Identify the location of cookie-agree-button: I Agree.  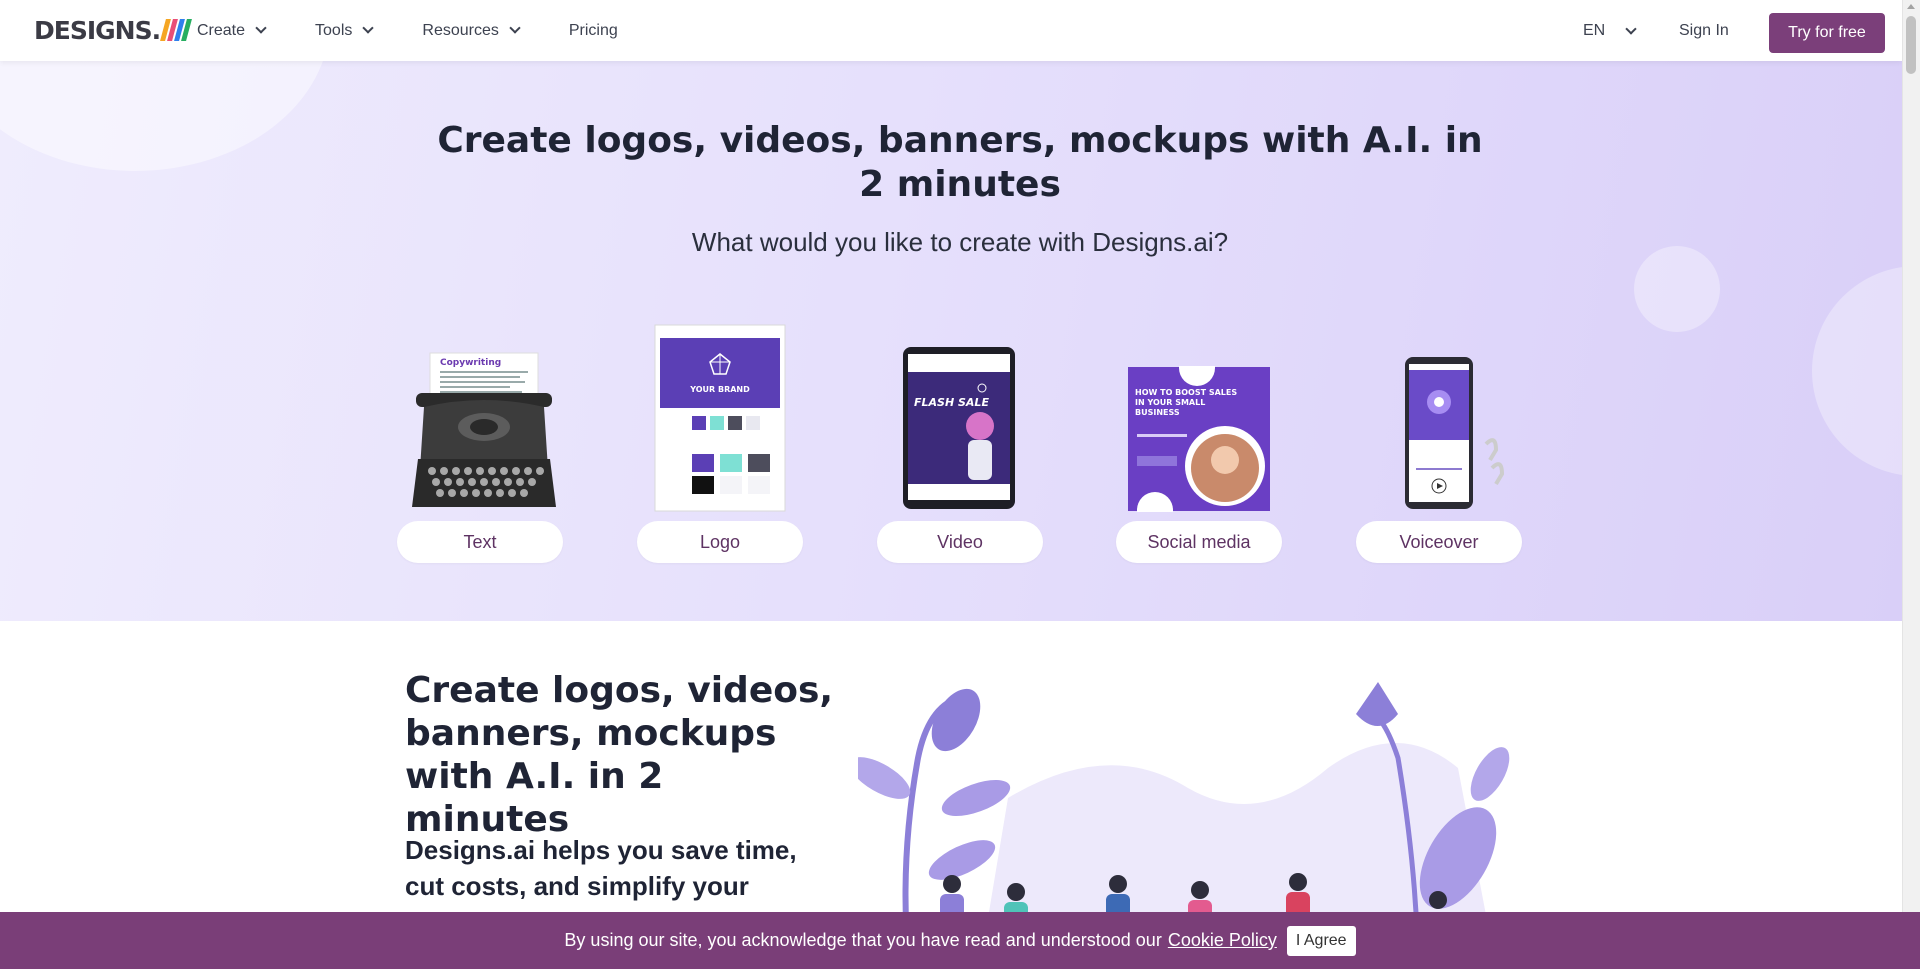
(1321, 940).